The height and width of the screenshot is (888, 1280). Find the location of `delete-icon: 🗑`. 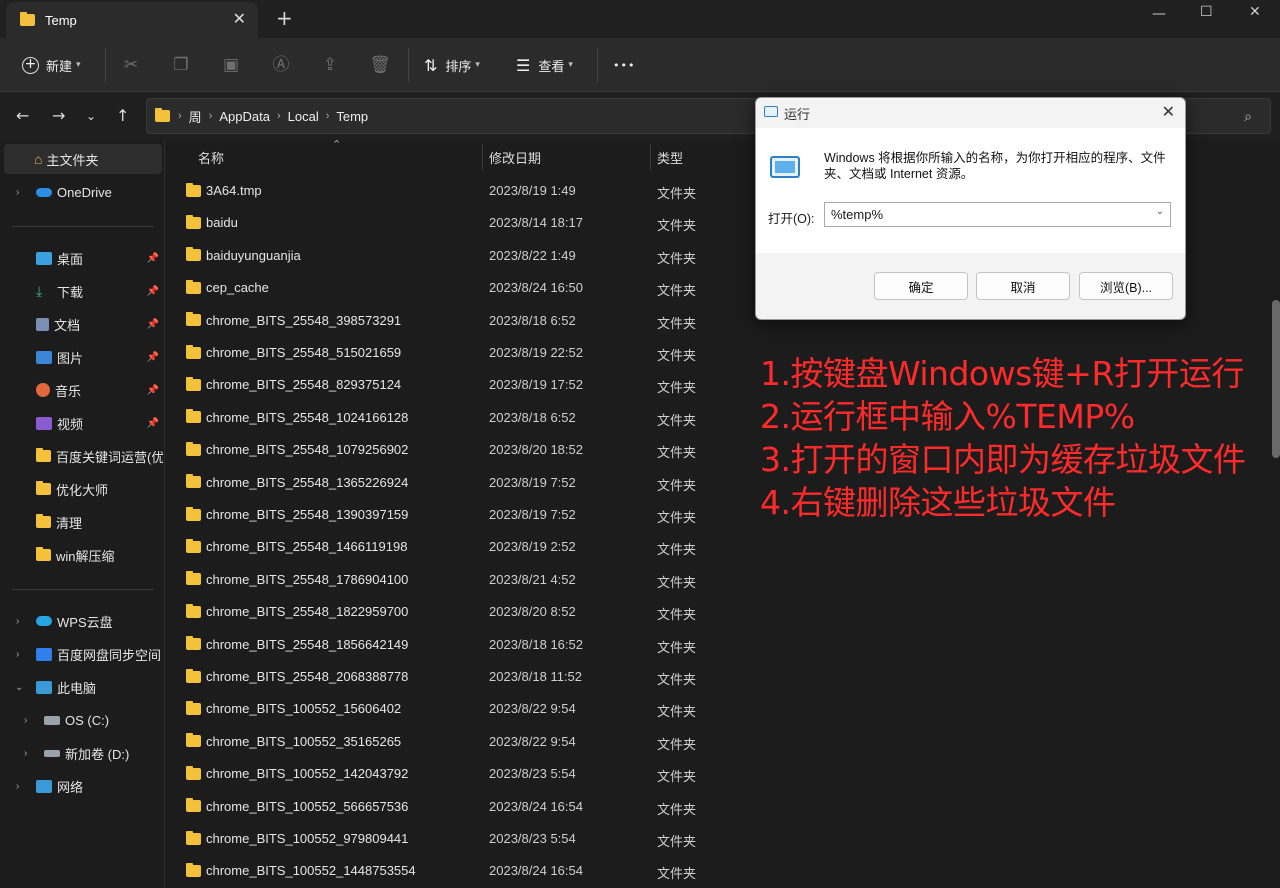

delete-icon: 🗑 is located at coordinates (380, 65).